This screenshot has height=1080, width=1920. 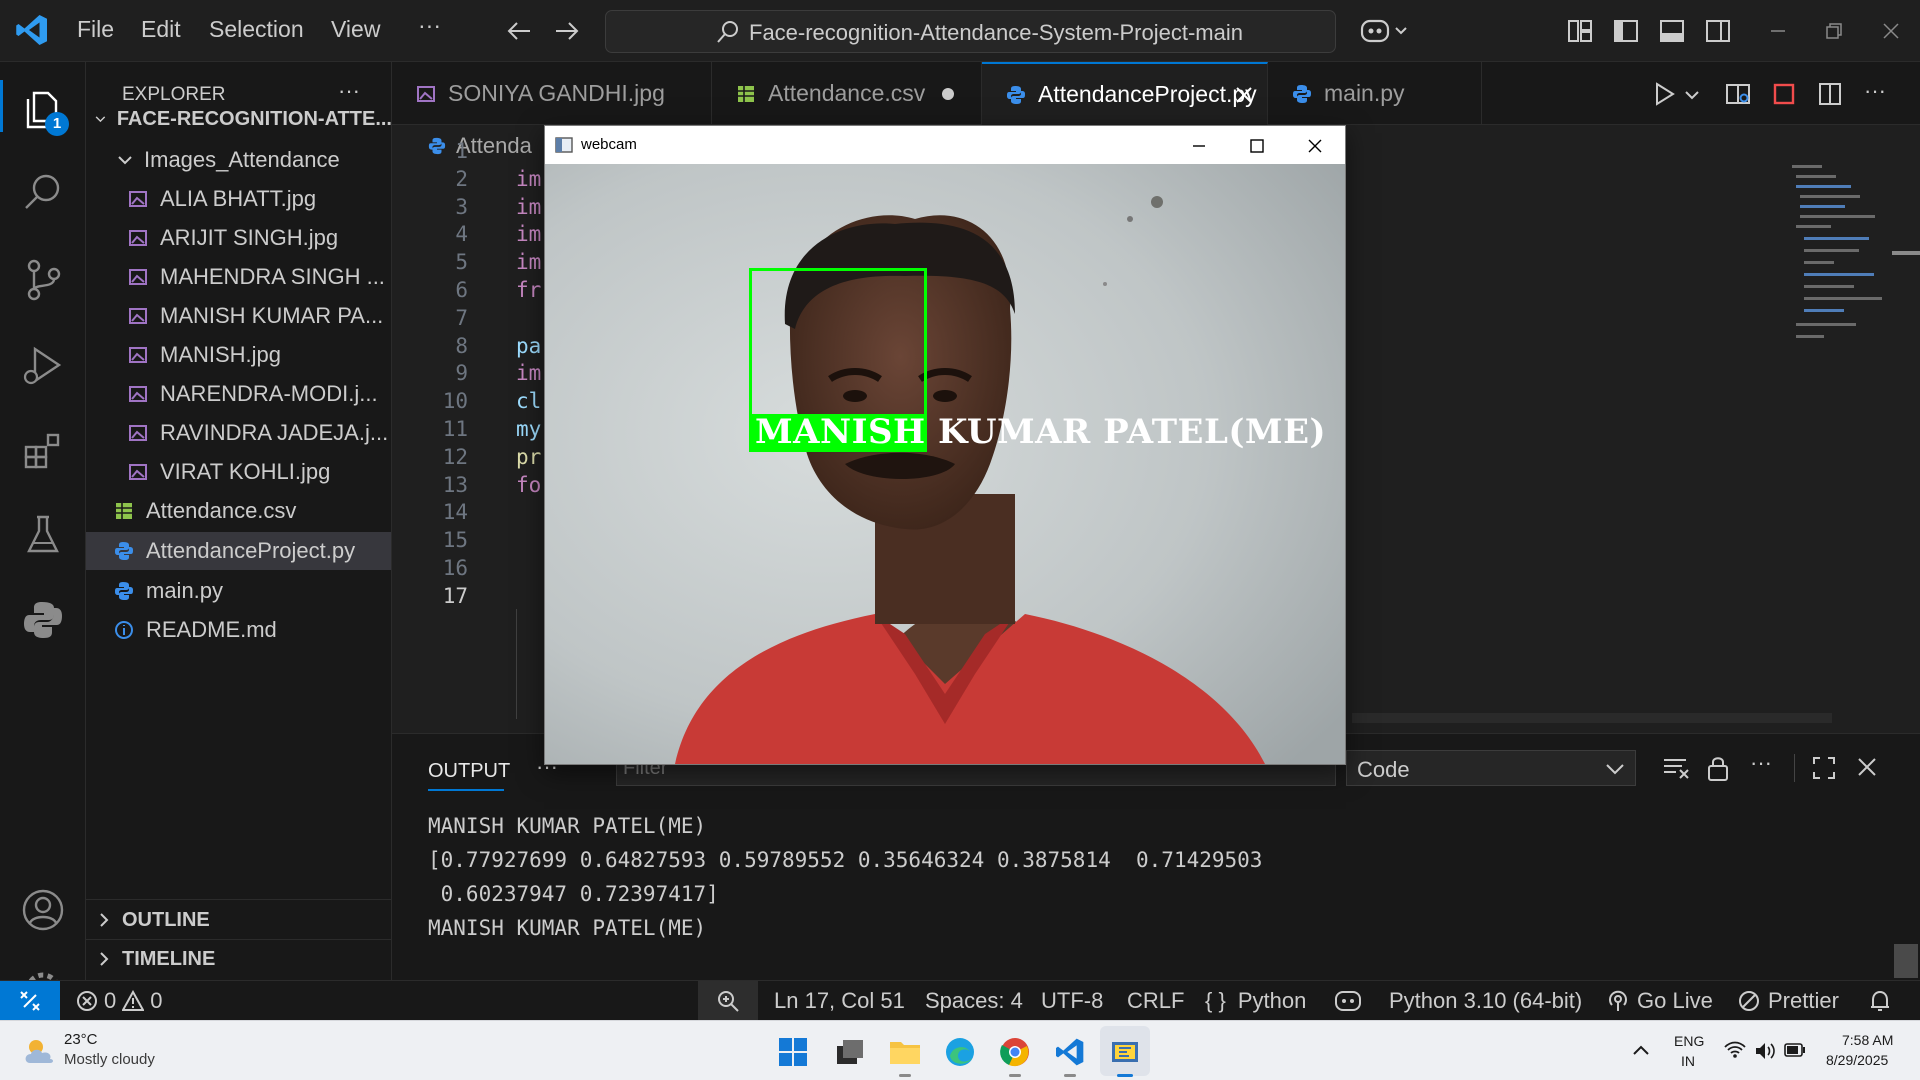 What do you see at coordinates (1842, 280) in the screenshot?
I see `minimap` at bounding box center [1842, 280].